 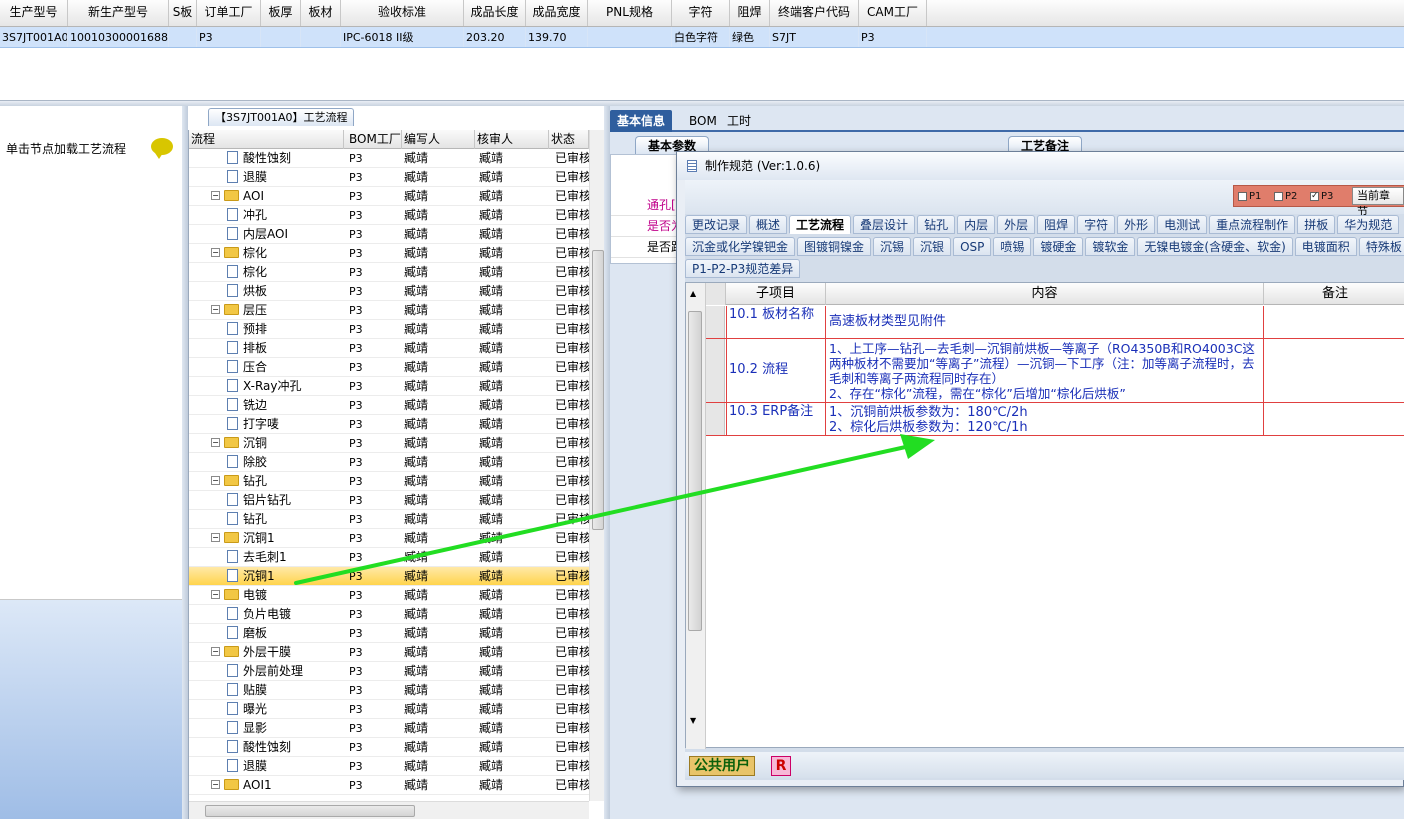 What do you see at coordinates (569, 139) in the screenshot?
I see `tree-col-status: 状态` at bounding box center [569, 139].